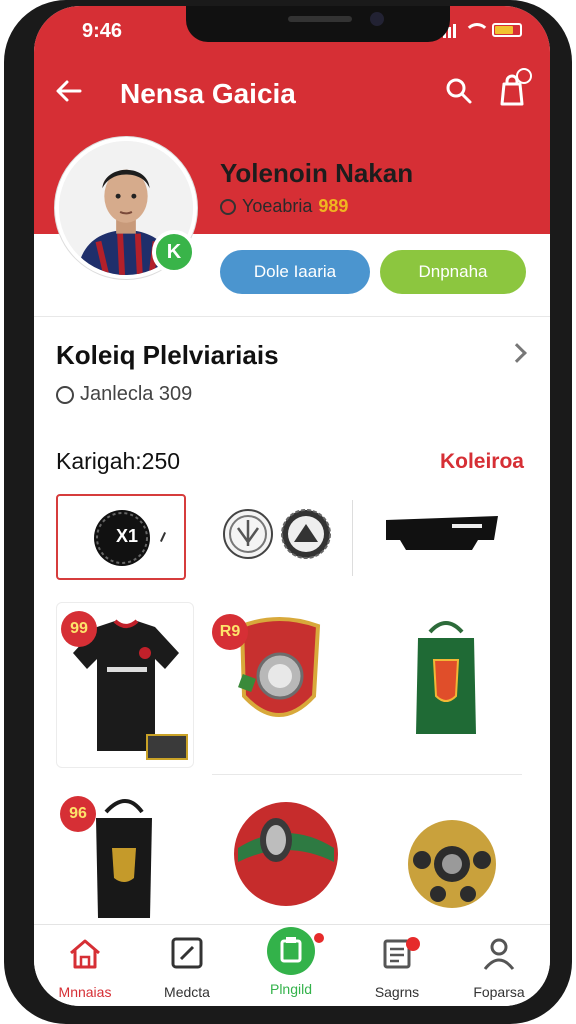 This screenshot has width=576, height=1024. I want to click on collection-subtitle: Janlecla 309, so click(293, 394).